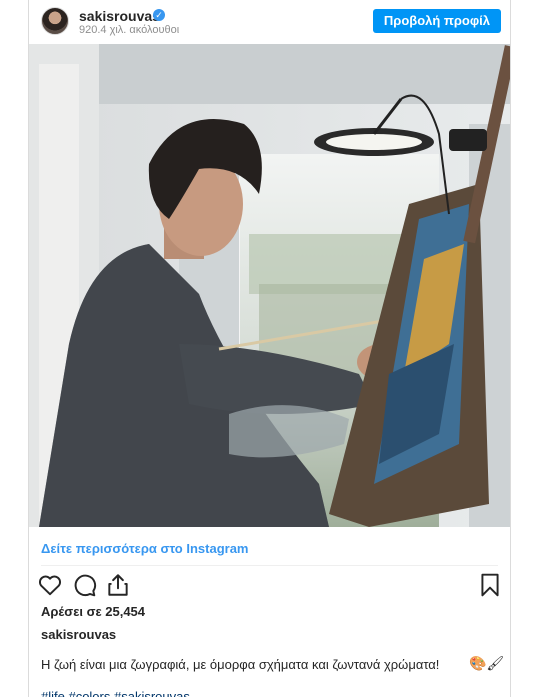 Image resolution: width=539 pixels, height=697 pixels. Describe the element at coordinates (487, 663) in the screenshot. I see `palette-brush-emoji: 🎨🖌` at that location.